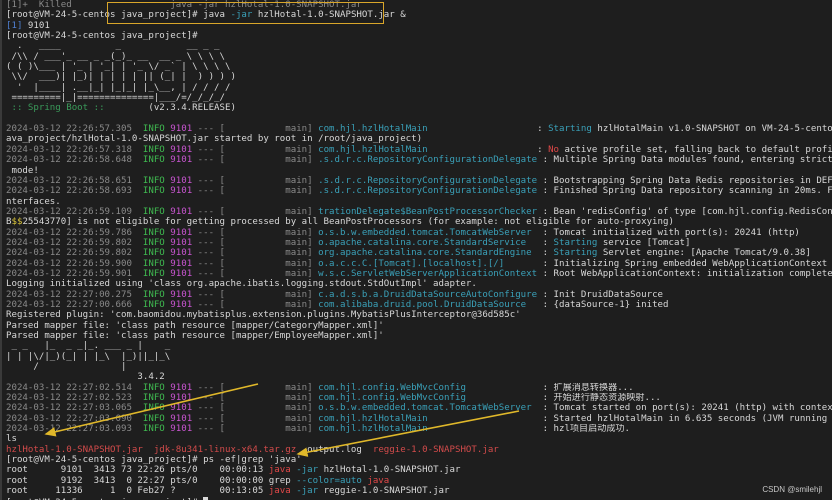 This screenshot has width=832, height=500. Describe the element at coordinates (74, 294) in the screenshot. I see `terminal-text-segment: 2024-03-12 22:27:00.275` at that location.